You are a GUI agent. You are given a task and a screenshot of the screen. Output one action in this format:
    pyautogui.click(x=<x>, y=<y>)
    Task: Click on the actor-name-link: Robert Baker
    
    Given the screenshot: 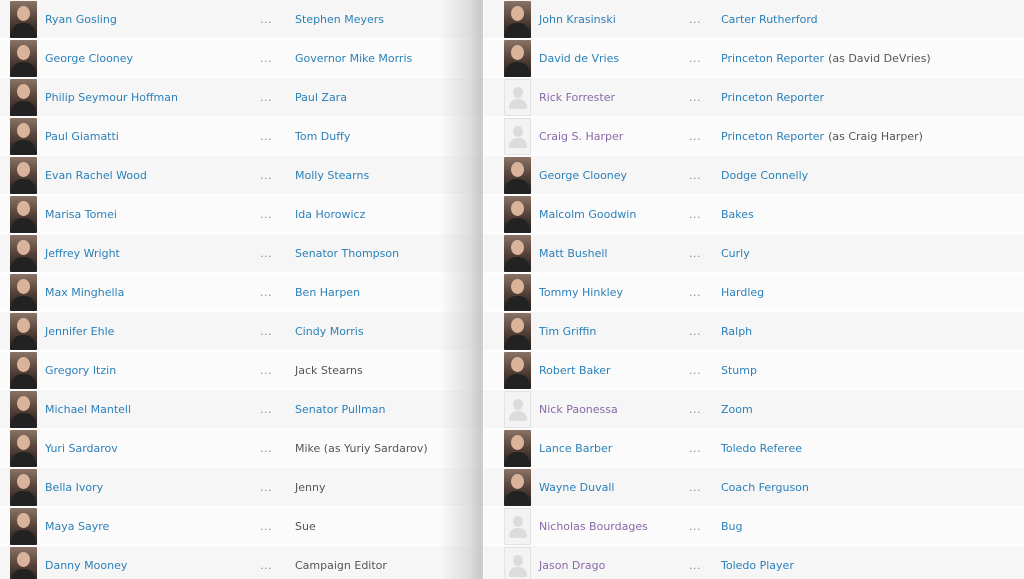 What is the action you would take?
    pyautogui.click(x=614, y=370)
    